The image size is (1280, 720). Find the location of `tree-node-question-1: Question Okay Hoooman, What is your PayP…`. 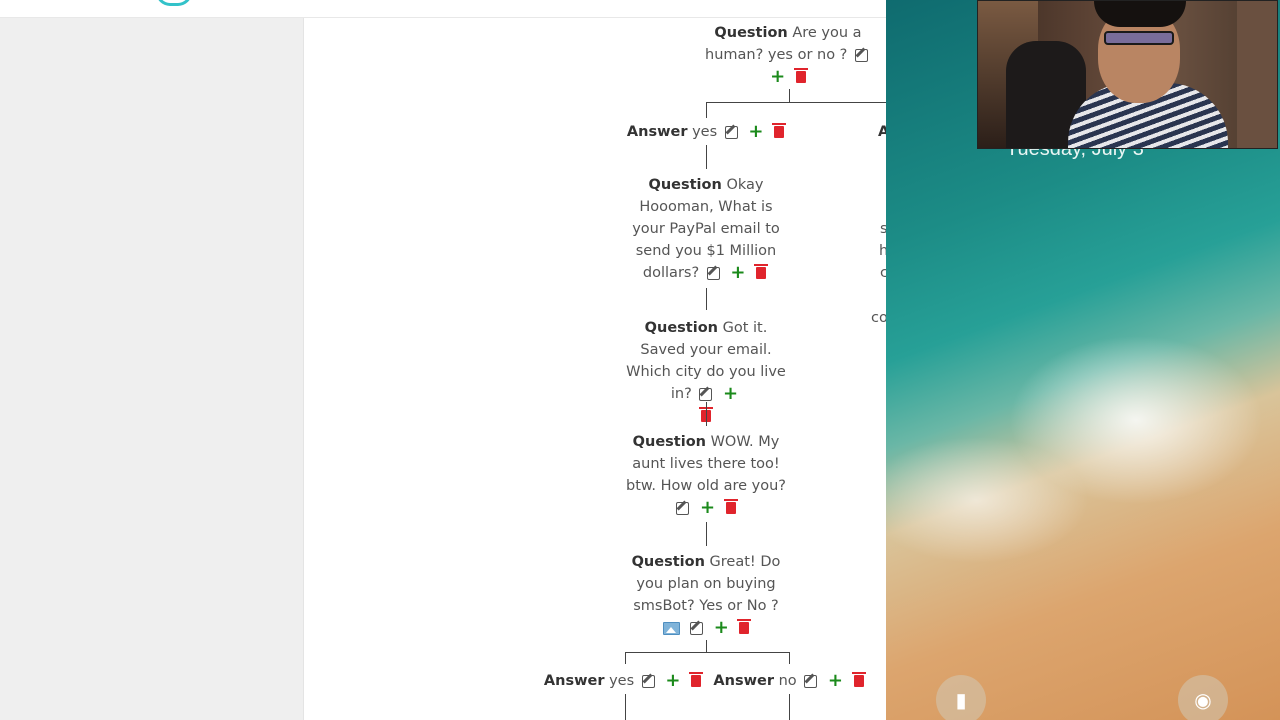

tree-node-question-1: Question Okay Hoooman, What is your PayP… is located at coordinates (706, 229).